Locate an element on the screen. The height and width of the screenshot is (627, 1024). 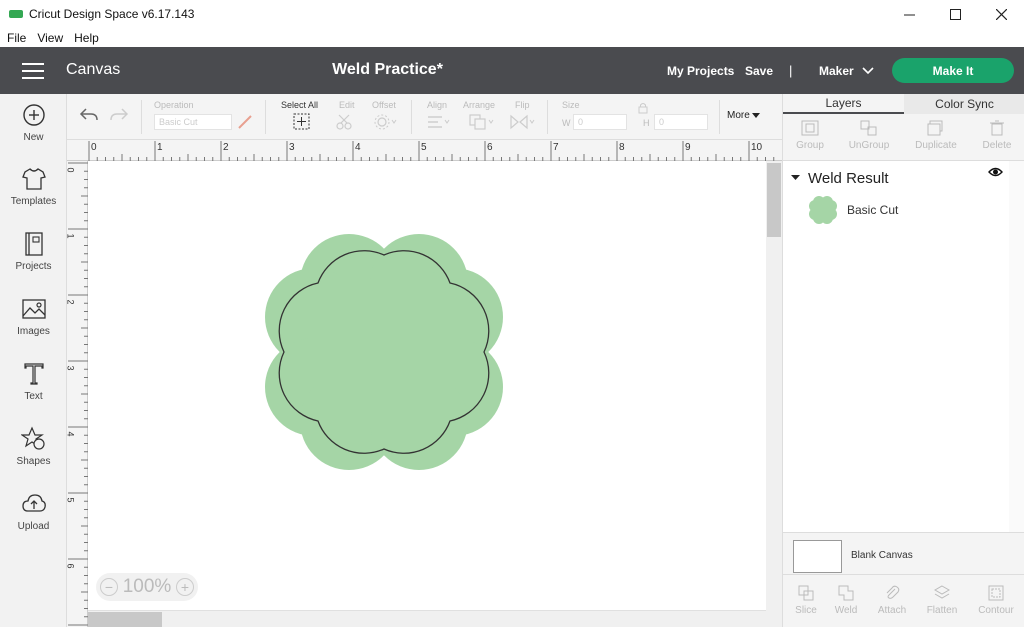
tshirt-icon is located at coordinates (33, 179).